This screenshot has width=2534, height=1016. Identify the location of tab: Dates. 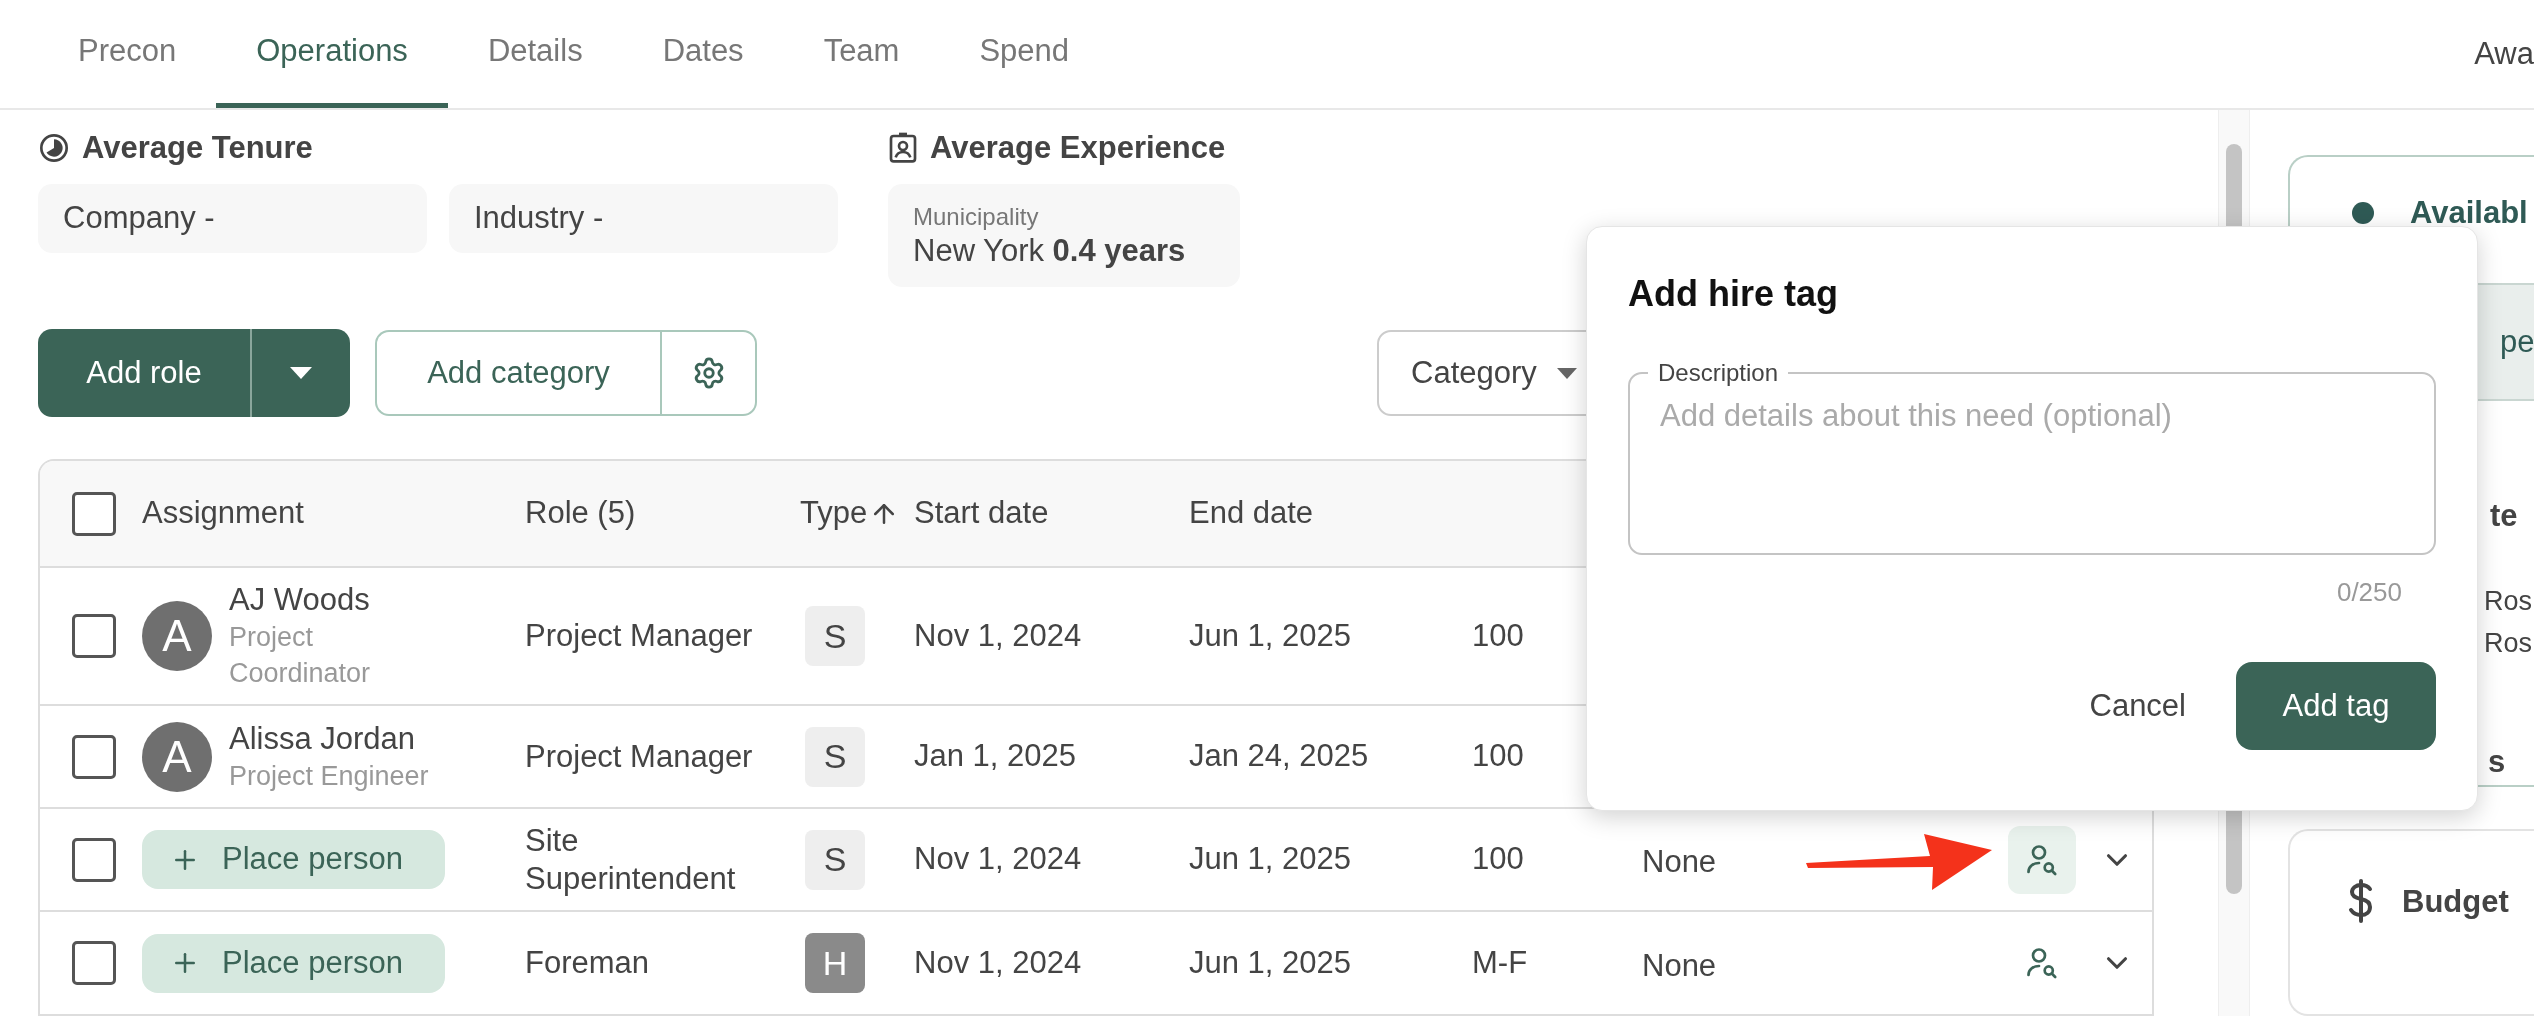
(703, 54).